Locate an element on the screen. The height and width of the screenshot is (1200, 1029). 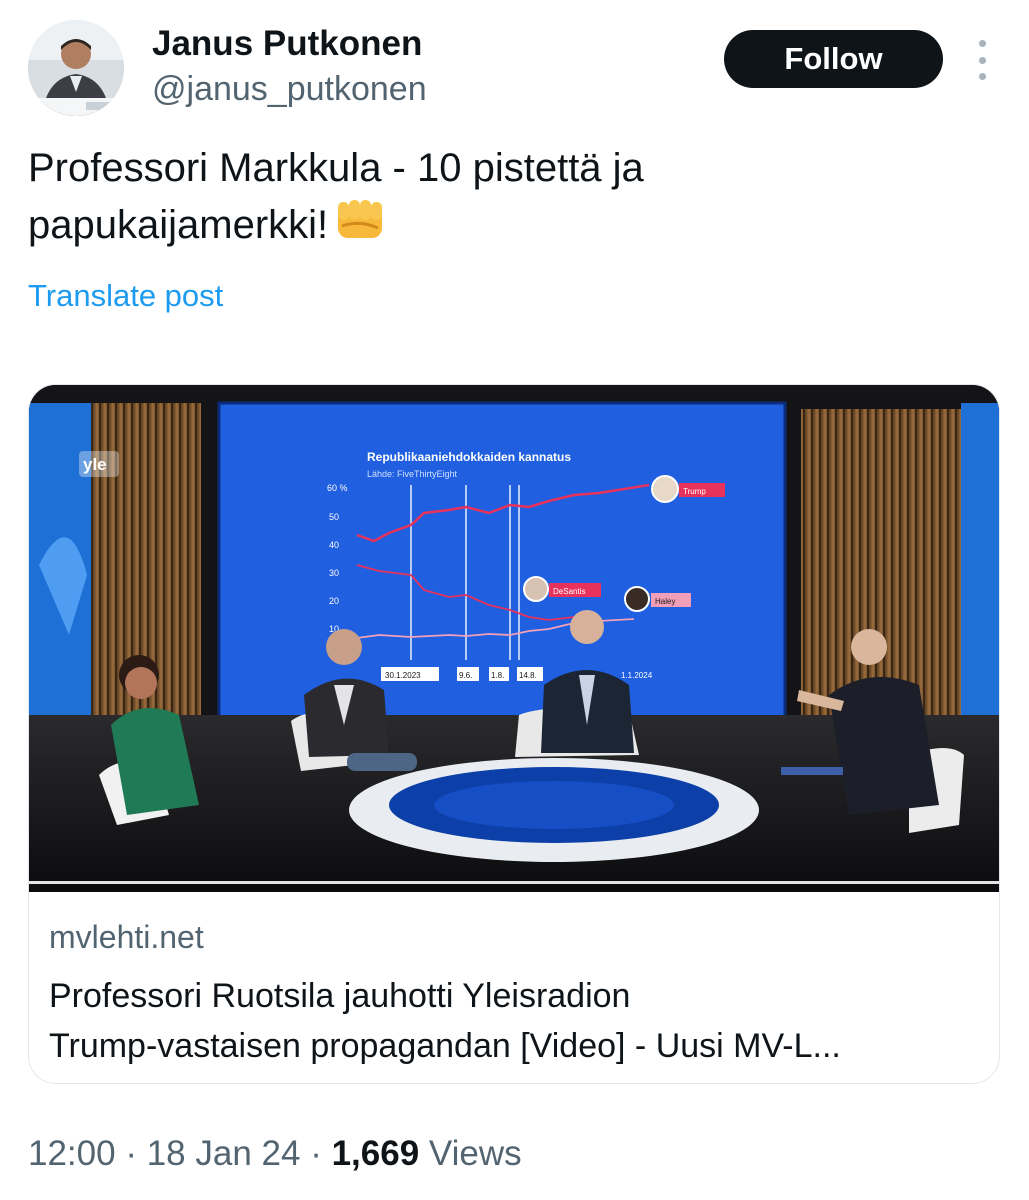
x-label-1: 30.1.2023 is located at coordinates (403, 675).